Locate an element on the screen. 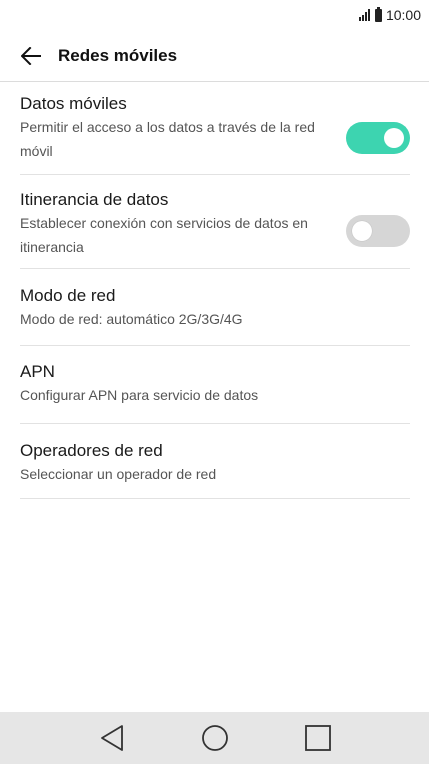 This screenshot has width=429, height=764. setting-title: Operadores de red is located at coordinates (91, 450).